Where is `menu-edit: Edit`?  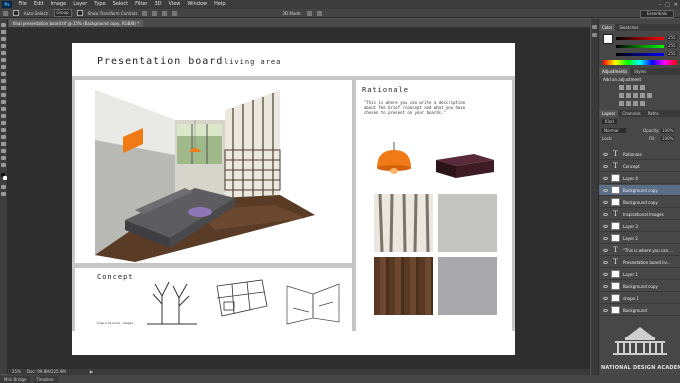 menu-edit: Edit is located at coordinates (38, 4).